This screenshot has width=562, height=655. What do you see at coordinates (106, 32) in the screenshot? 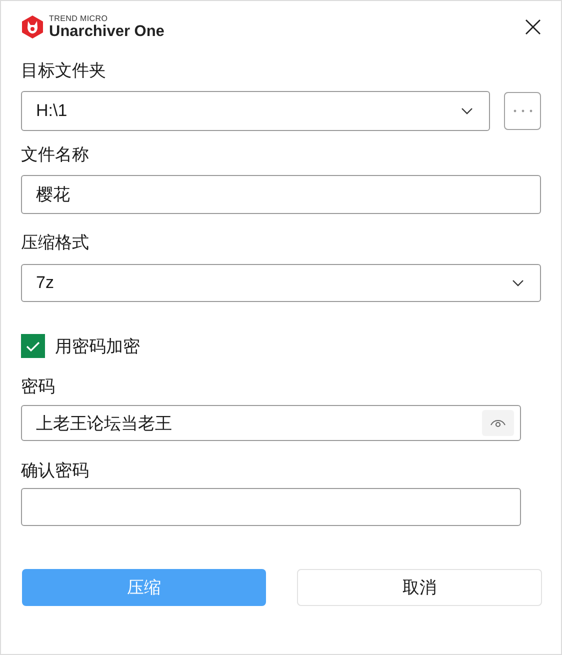
I see `app-title: Unarchiver One` at bounding box center [106, 32].